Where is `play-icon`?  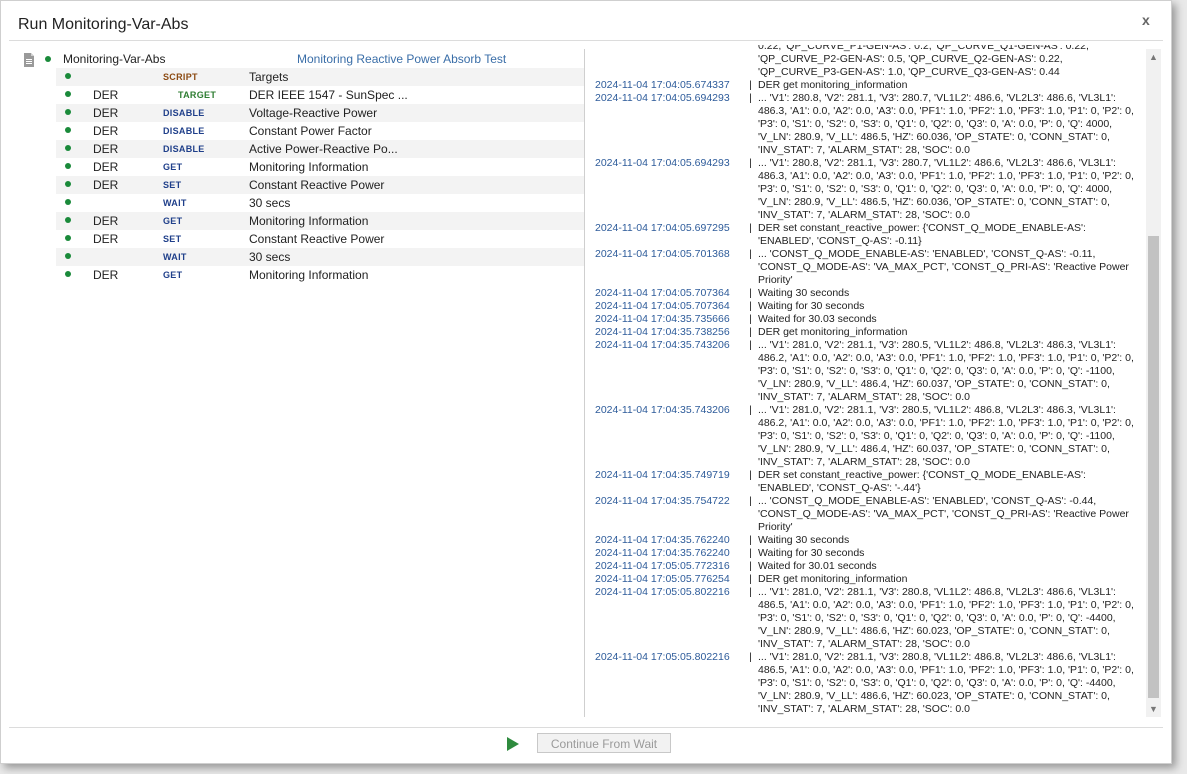 play-icon is located at coordinates (513, 744).